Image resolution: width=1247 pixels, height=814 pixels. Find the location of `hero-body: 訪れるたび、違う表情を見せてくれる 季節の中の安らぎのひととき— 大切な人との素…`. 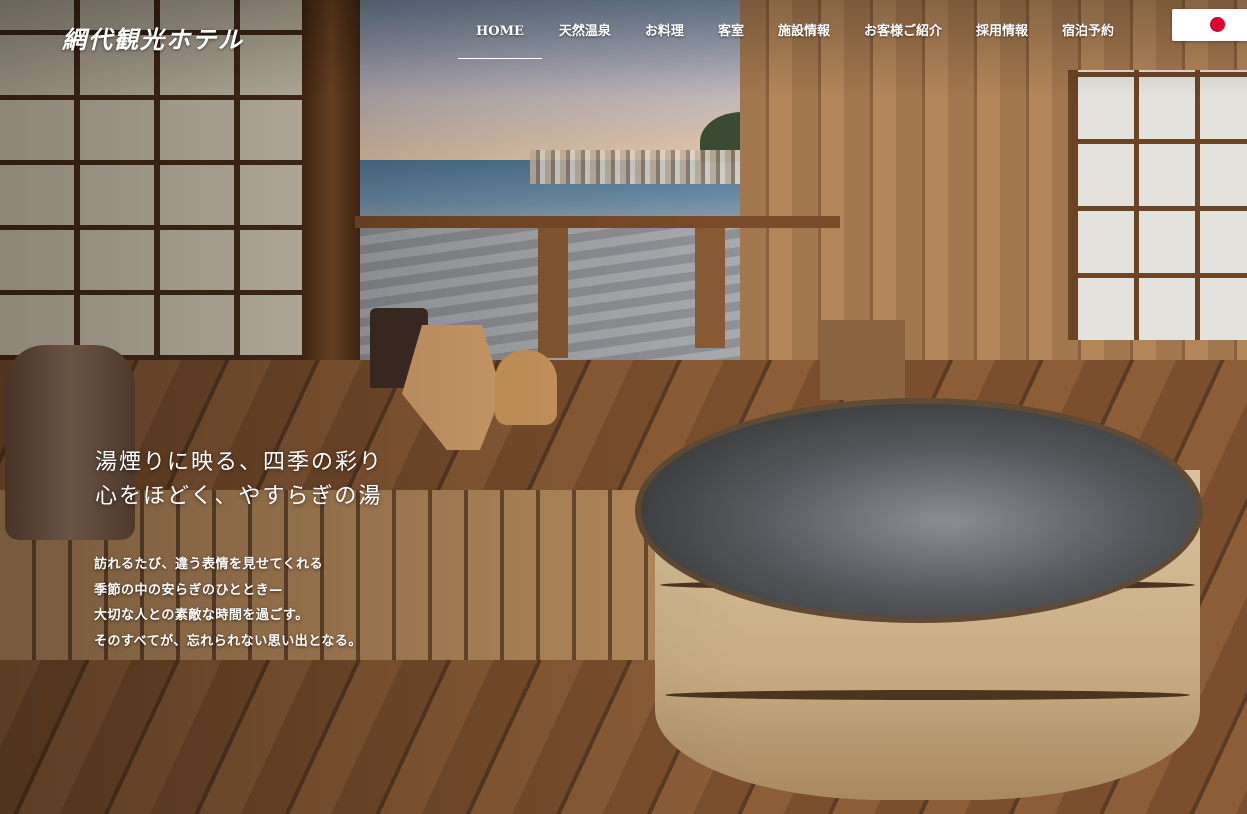

hero-body: 訪れるたび、違う表情を見せてくれる 季節の中の安らぎのひととき— 大切な人との素… is located at coordinates (228, 603).